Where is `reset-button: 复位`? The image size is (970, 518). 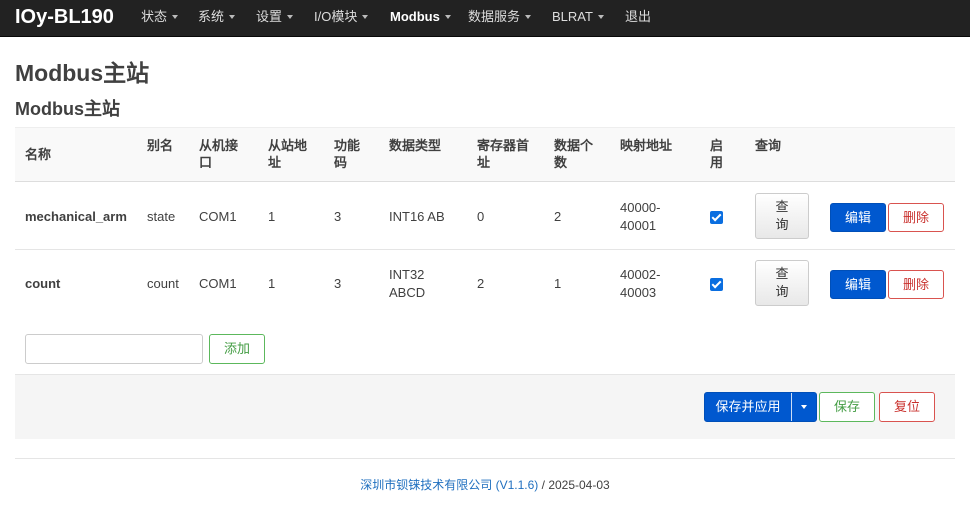
reset-button: 复位 is located at coordinates (907, 407).